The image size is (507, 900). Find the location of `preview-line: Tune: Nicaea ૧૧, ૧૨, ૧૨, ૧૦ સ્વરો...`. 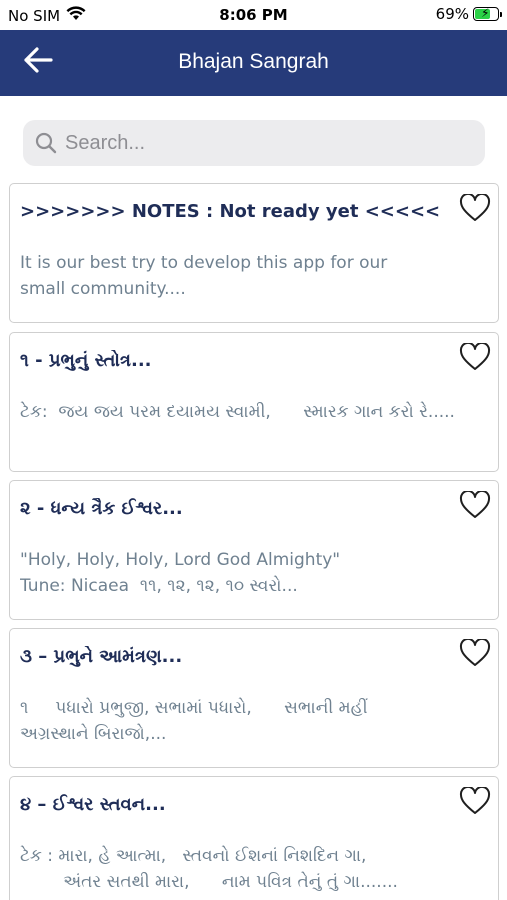

preview-line: Tune: Nicaea ૧૧, ૧૨, ૧૨, ૧૦ સ્વરો... is located at coordinates (159, 586).